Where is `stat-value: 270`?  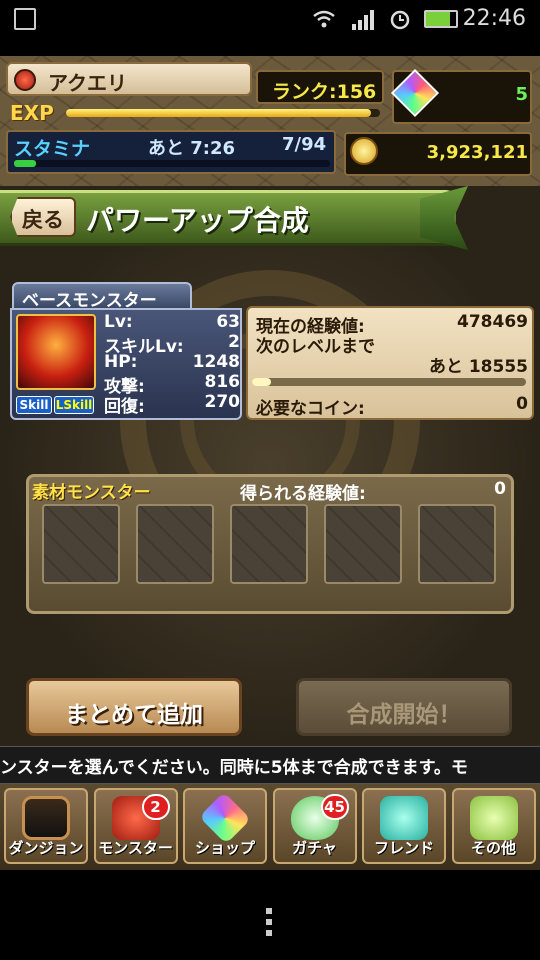 stat-value: 270 is located at coordinates (222, 402).